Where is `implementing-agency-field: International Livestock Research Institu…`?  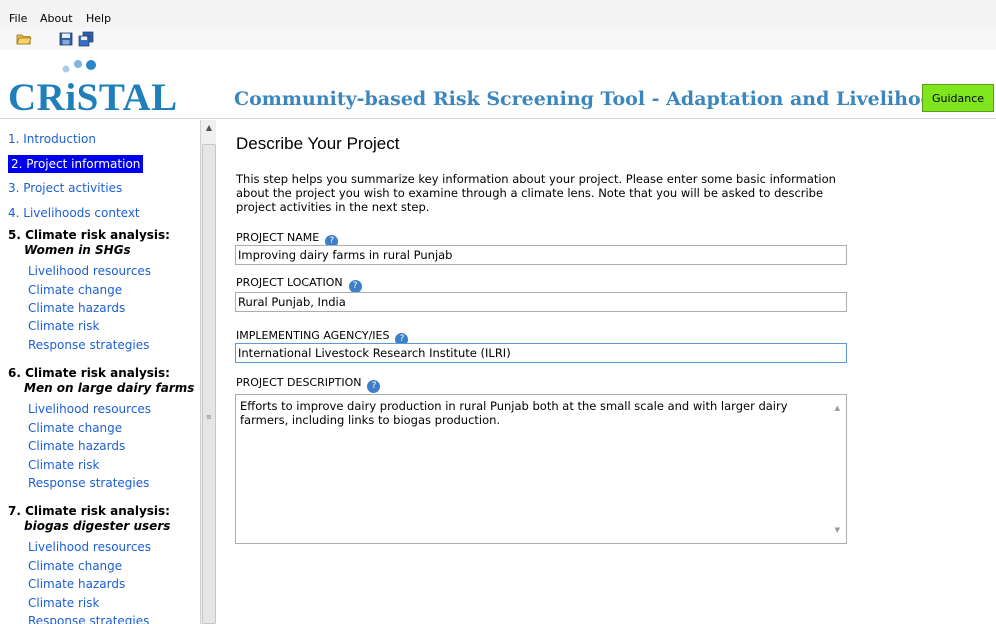 implementing-agency-field: International Livestock Research Institu… is located at coordinates (541, 353).